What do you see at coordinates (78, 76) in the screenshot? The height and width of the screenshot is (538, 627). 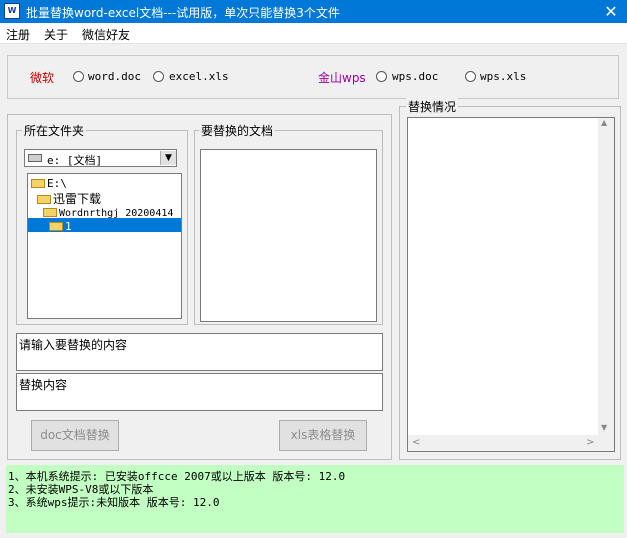 I see `radio-word-doc` at bounding box center [78, 76].